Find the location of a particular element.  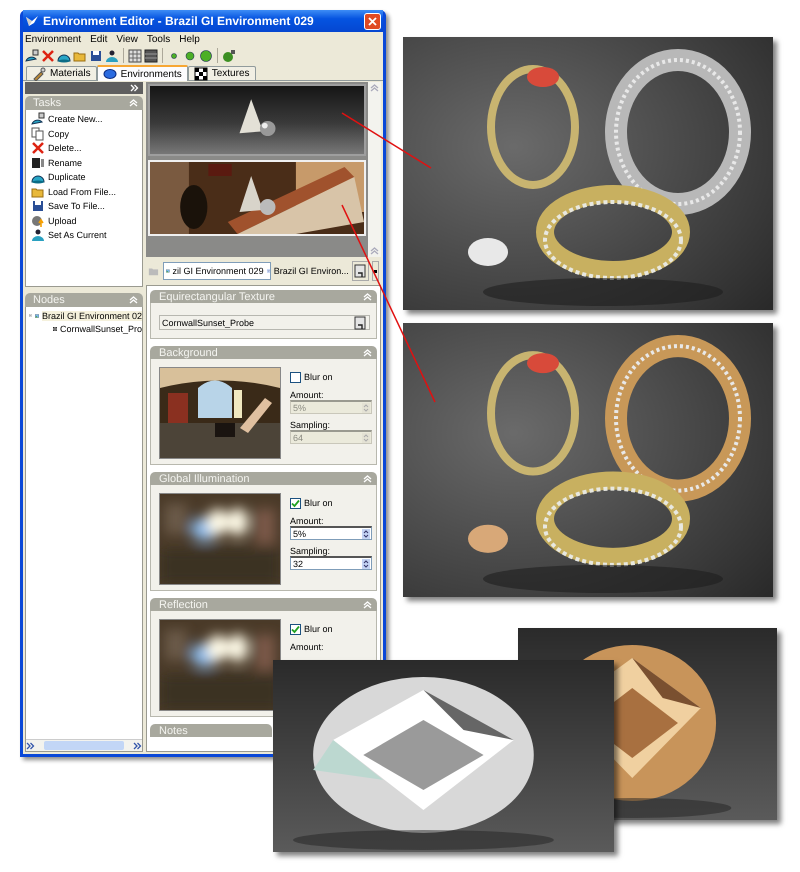

upload-icon is located at coordinates (38, 221).